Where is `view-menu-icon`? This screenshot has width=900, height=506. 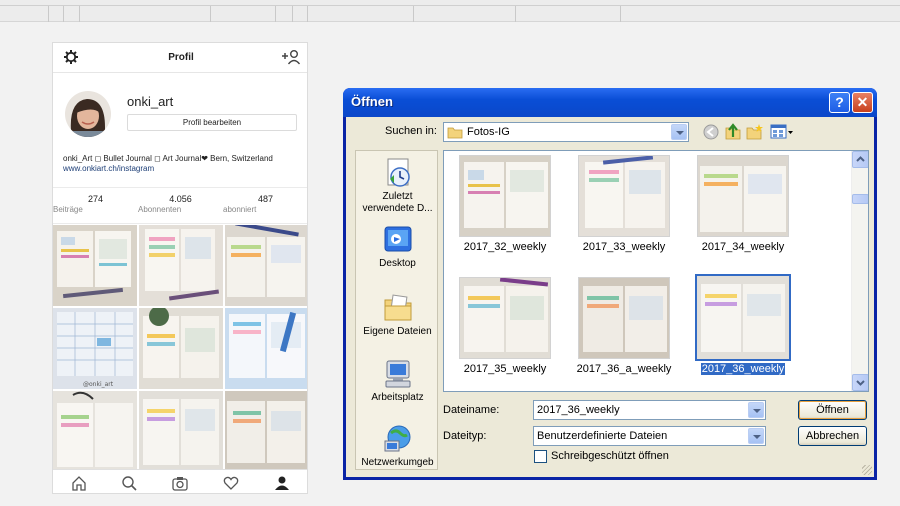 view-menu-icon is located at coordinates (782, 134).